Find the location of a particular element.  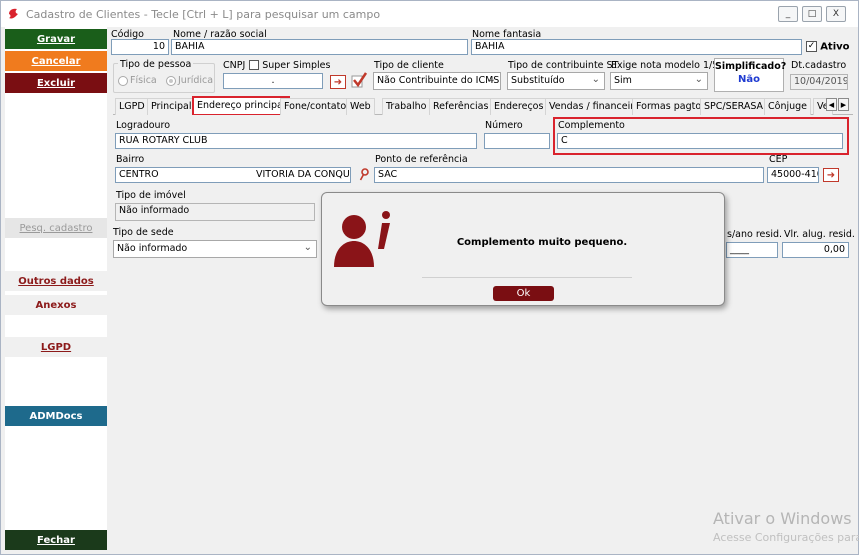

tab-endereco-principal: Endereço principal is located at coordinates (241, 106).